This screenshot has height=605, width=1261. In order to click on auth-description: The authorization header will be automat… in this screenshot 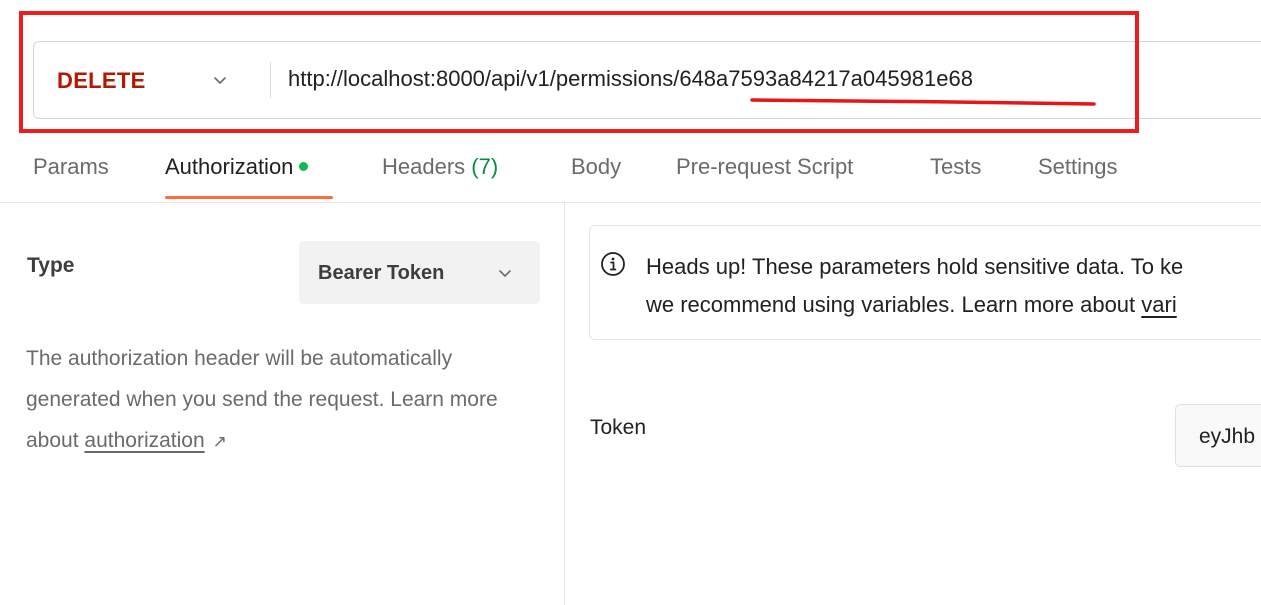, I will do `click(286, 400)`.